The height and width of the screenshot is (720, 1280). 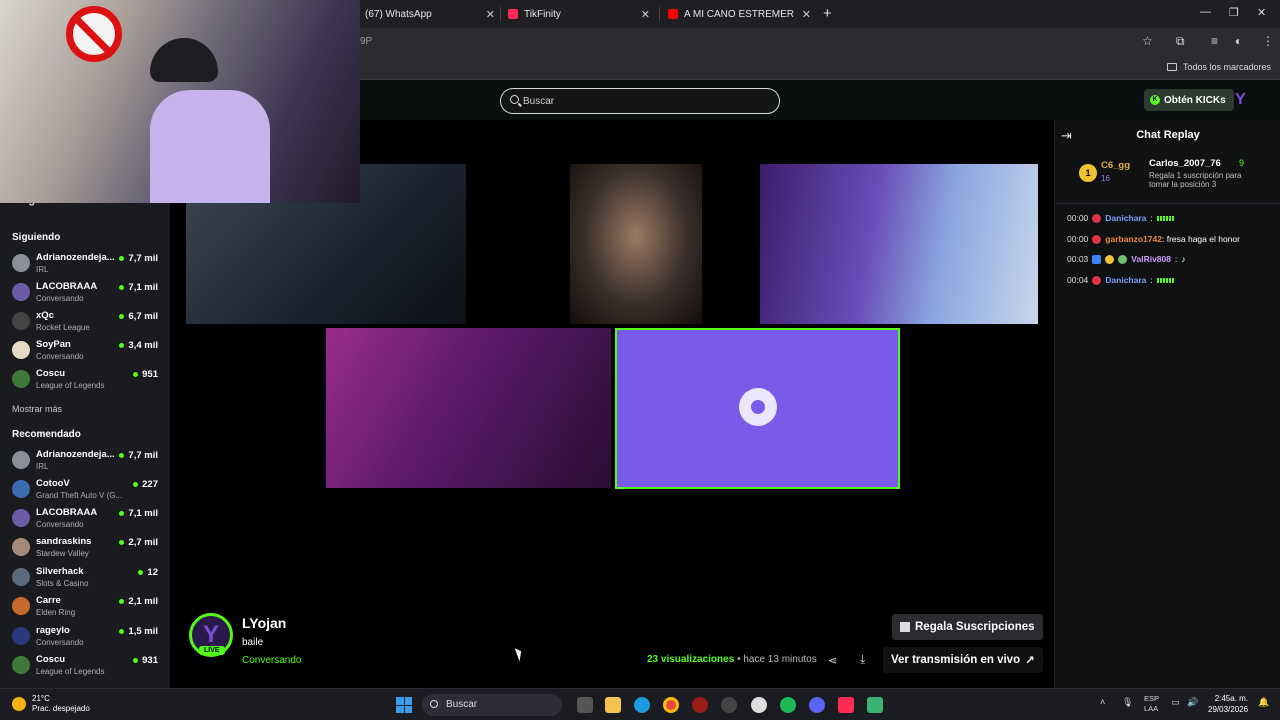 I want to click on url-text: 9P, so click(x=366, y=41).